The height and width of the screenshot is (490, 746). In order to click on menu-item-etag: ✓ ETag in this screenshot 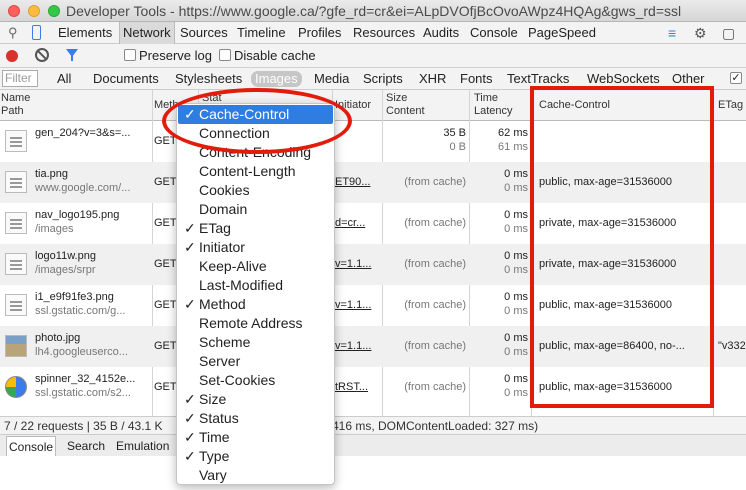, I will do `click(255, 228)`.